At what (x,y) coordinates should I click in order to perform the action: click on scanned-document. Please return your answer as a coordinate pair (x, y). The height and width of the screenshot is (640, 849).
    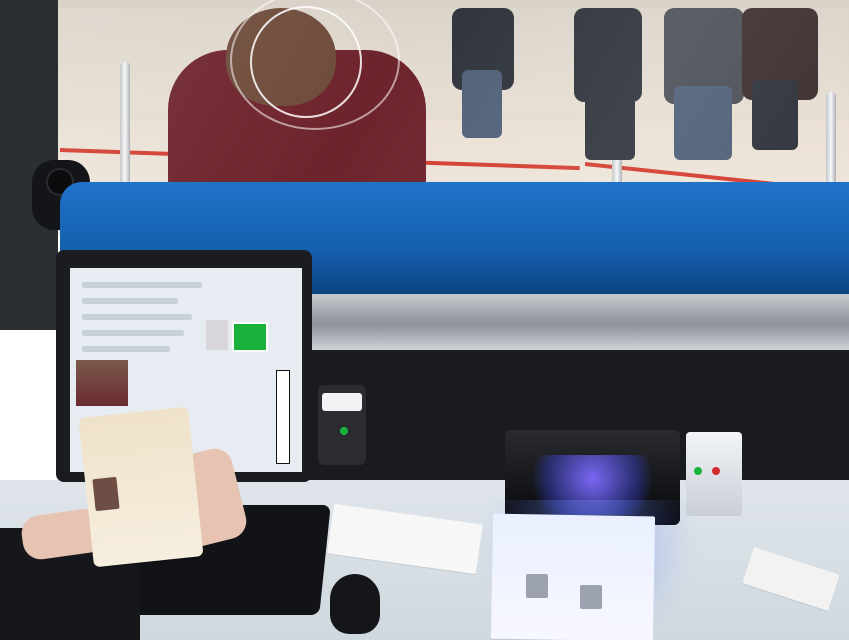
    Looking at the image, I should click on (573, 576).